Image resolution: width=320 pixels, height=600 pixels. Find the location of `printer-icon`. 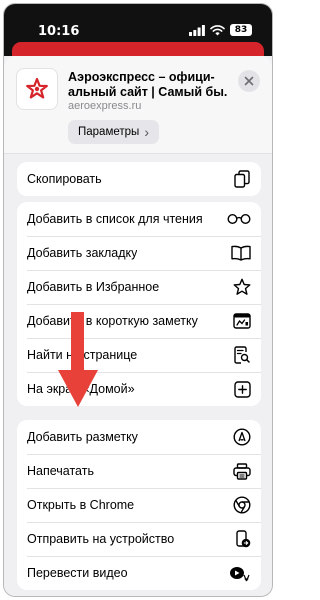

printer-icon is located at coordinates (242, 471).